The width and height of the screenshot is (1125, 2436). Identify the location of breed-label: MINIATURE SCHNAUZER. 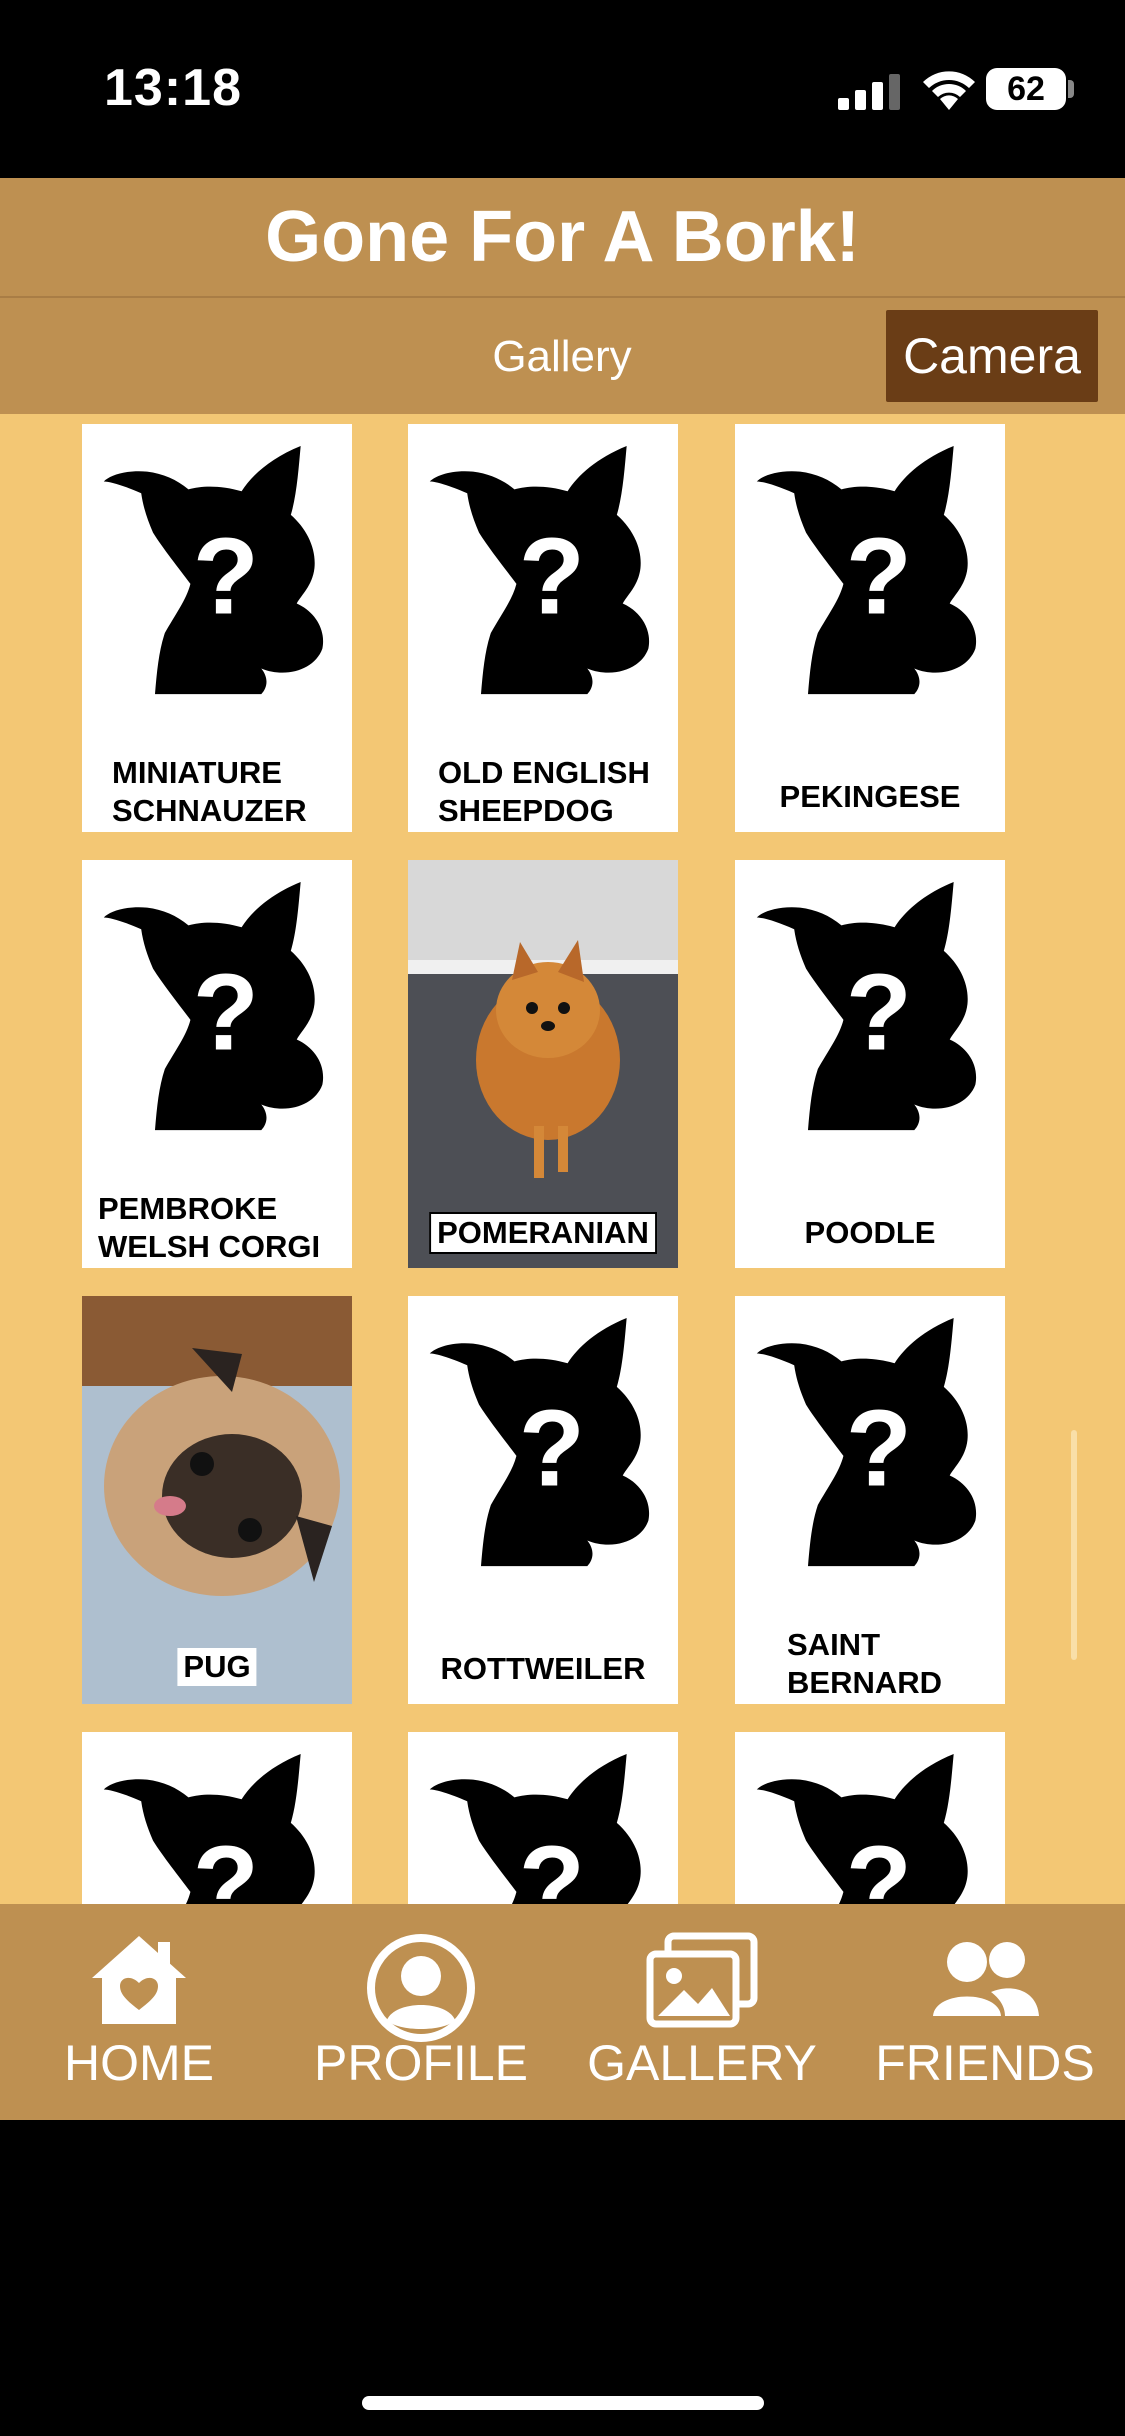
(209, 791).